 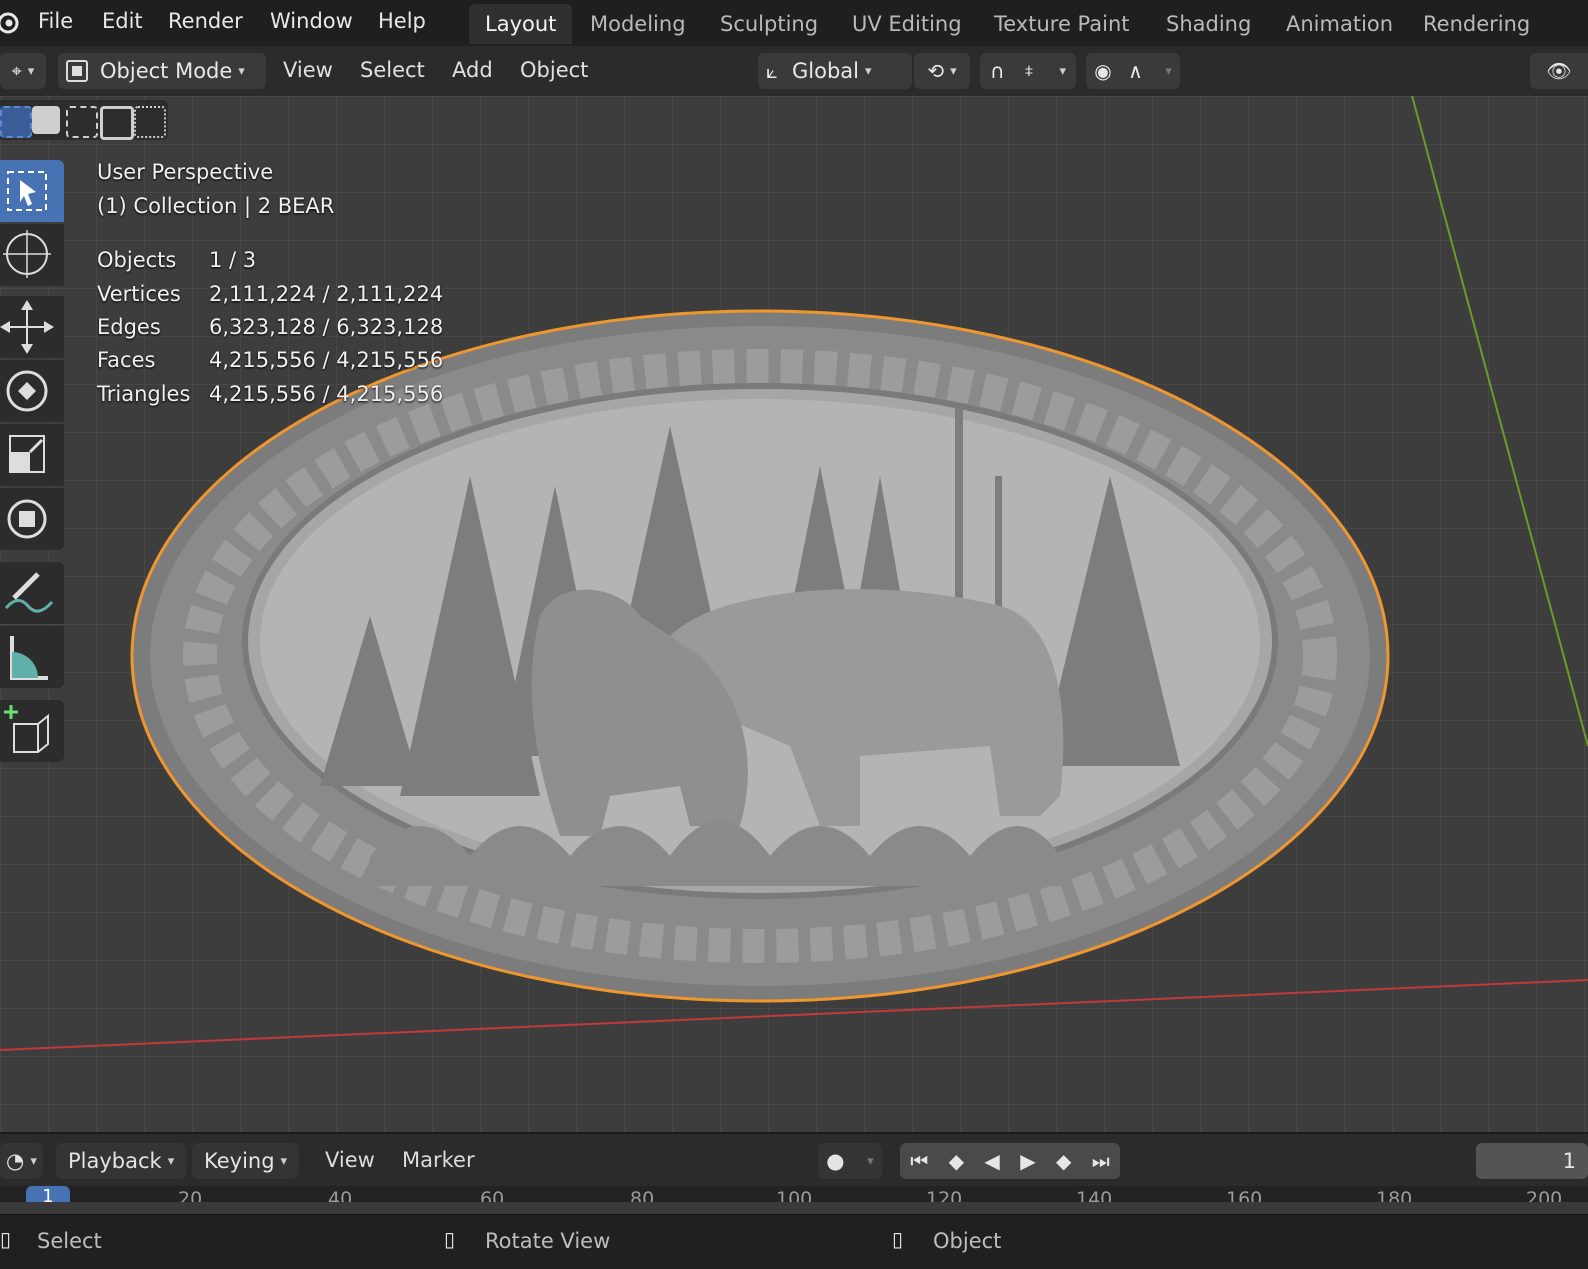 What do you see at coordinates (402, 21) in the screenshot?
I see `menu-help: Help` at bounding box center [402, 21].